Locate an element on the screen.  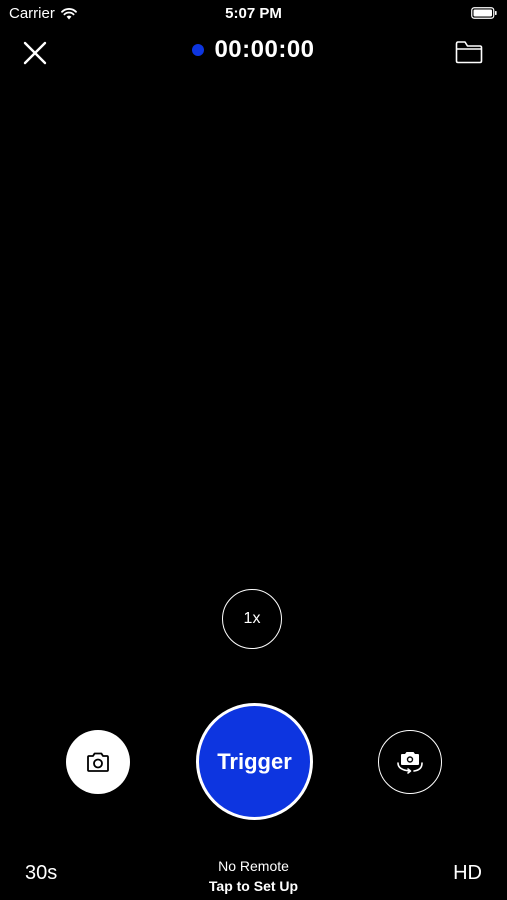
quality-setting: HD is located at coordinates (467, 873).